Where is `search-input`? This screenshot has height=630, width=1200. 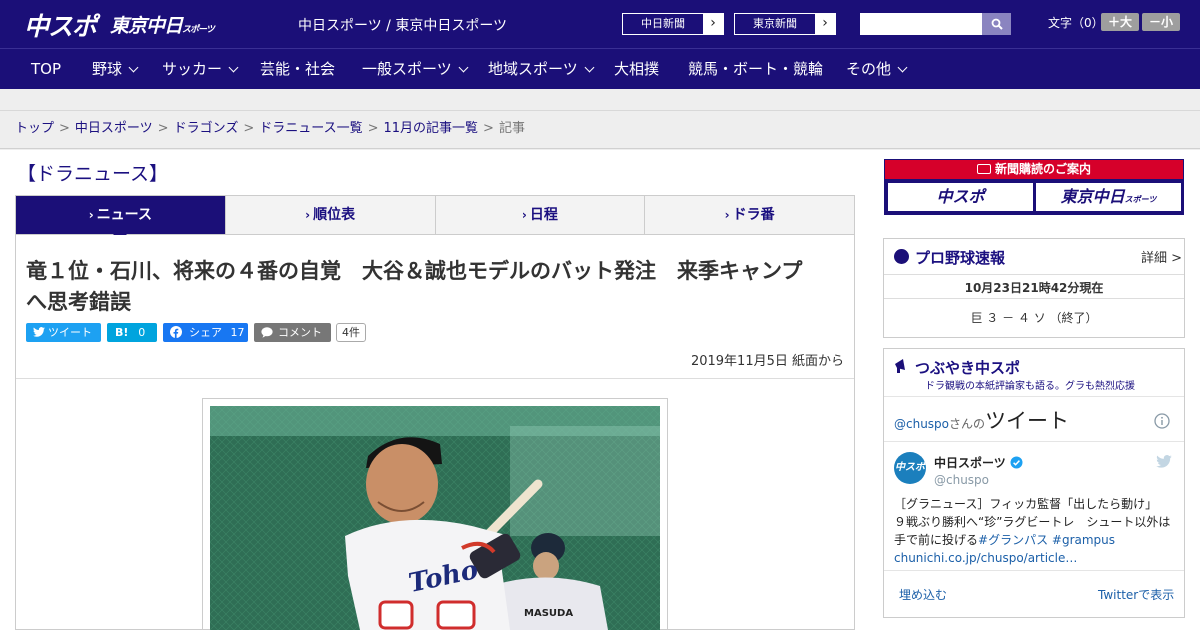
search-input is located at coordinates (921, 24).